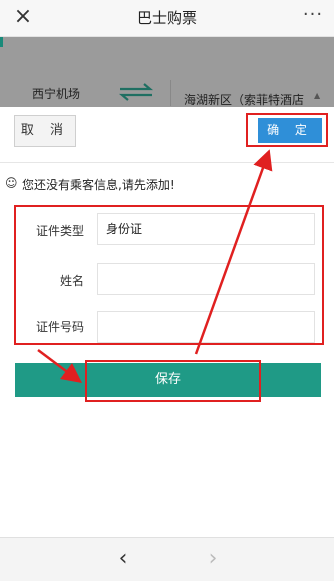 The image size is (334, 581). I want to click on more-icon: ···, so click(313, 17).